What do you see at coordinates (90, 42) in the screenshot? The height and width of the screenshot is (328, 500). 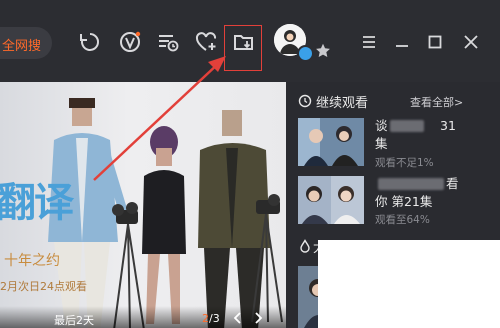 I see `history-icon` at bounding box center [90, 42].